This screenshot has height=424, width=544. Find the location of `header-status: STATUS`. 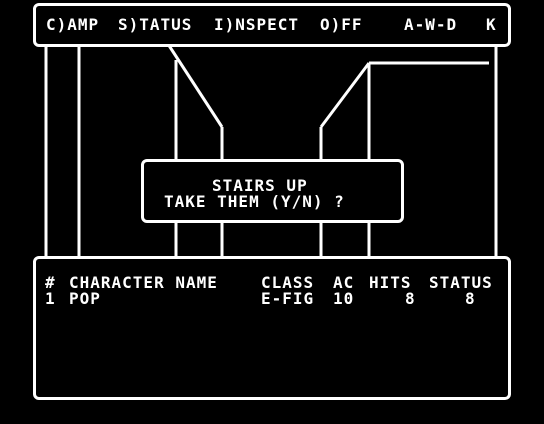

header-status: STATUS is located at coordinates (461, 282).